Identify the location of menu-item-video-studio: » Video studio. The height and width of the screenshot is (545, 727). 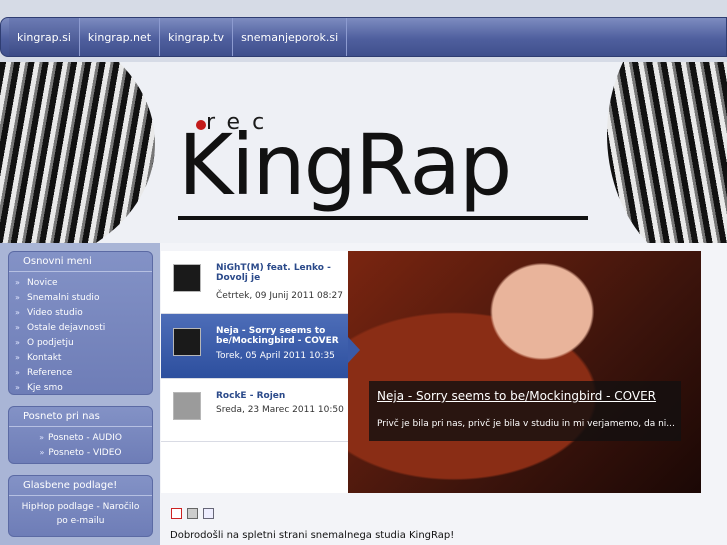
(80, 313).